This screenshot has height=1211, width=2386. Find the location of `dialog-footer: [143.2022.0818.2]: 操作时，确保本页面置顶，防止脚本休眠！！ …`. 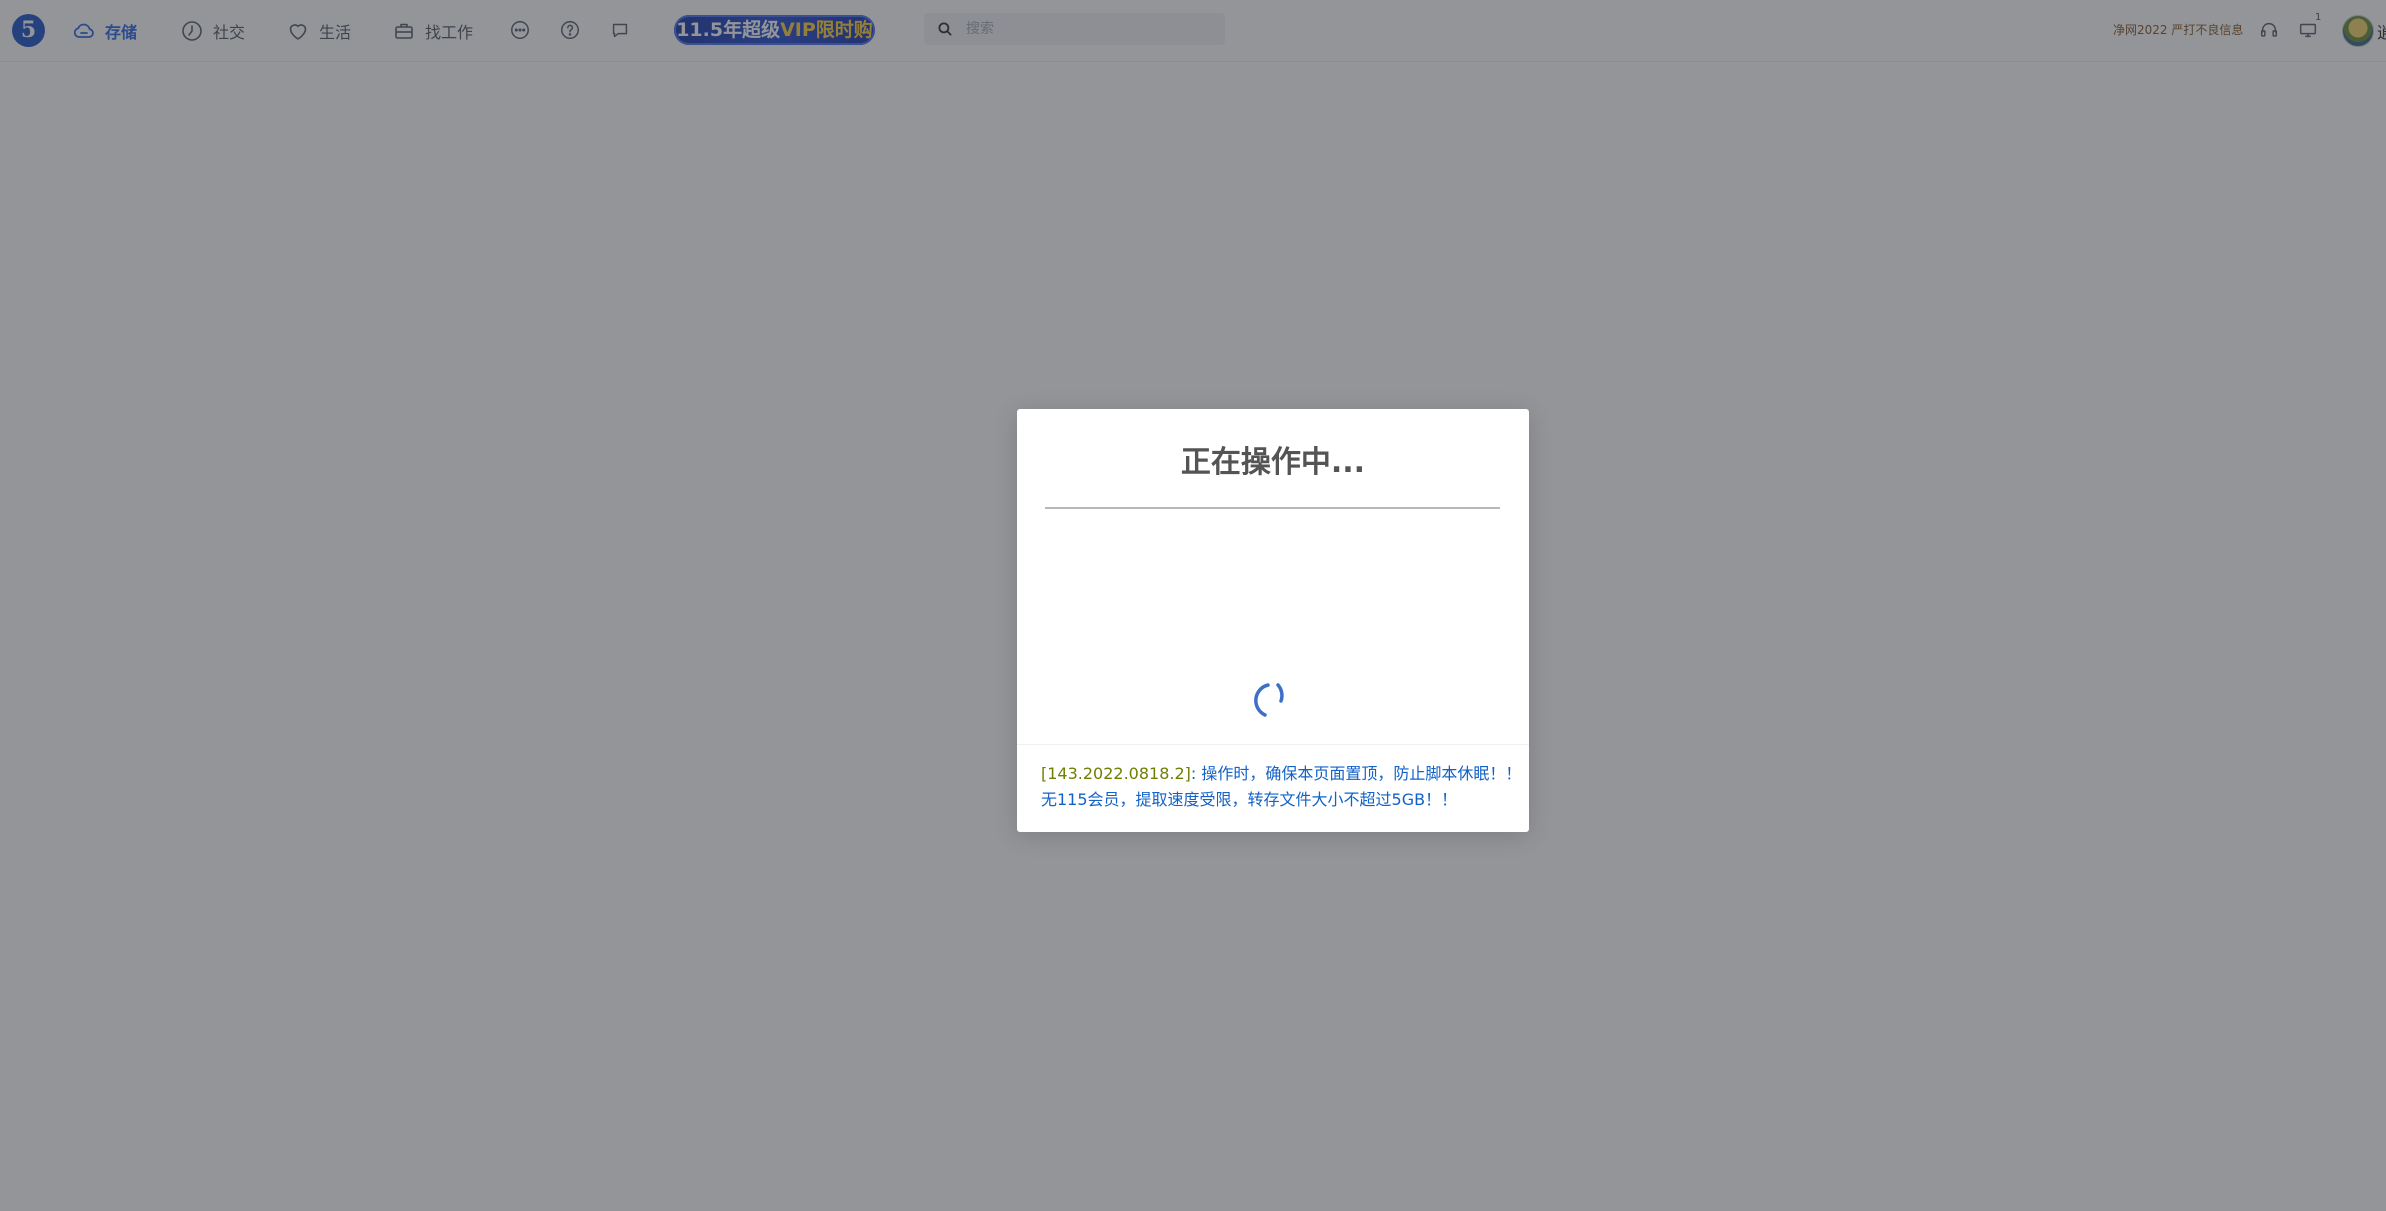

dialog-footer: [143.2022.0818.2]: 操作时，确保本页面置顶，防止脚本休眠！！ … is located at coordinates (1273, 788).